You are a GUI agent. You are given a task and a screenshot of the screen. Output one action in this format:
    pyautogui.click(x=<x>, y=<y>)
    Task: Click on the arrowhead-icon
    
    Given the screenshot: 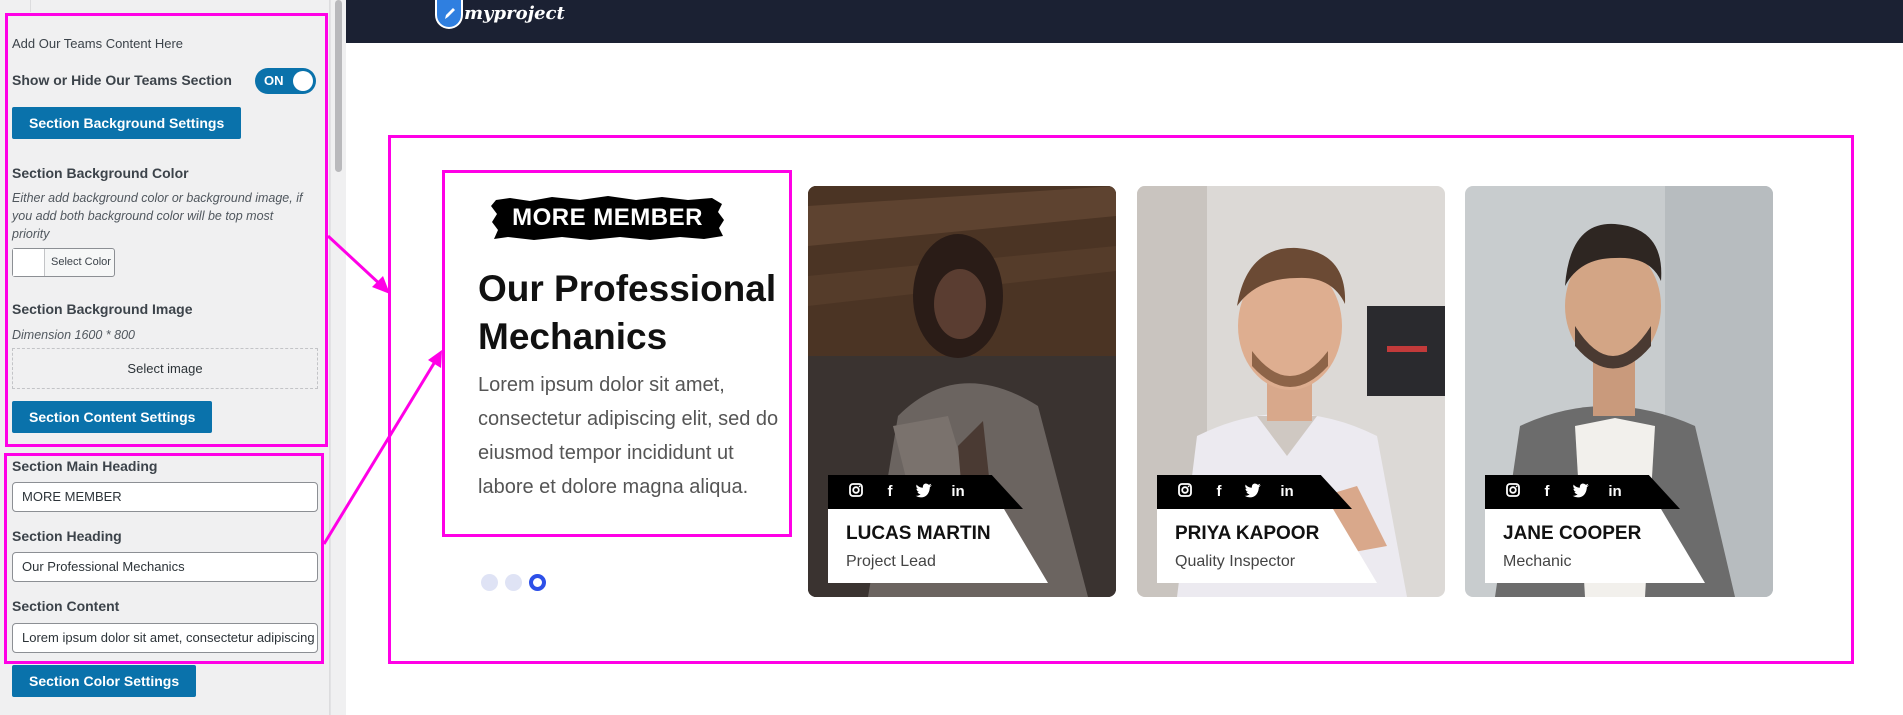 What is the action you would take?
    pyautogui.click(x=435, y=359)
    